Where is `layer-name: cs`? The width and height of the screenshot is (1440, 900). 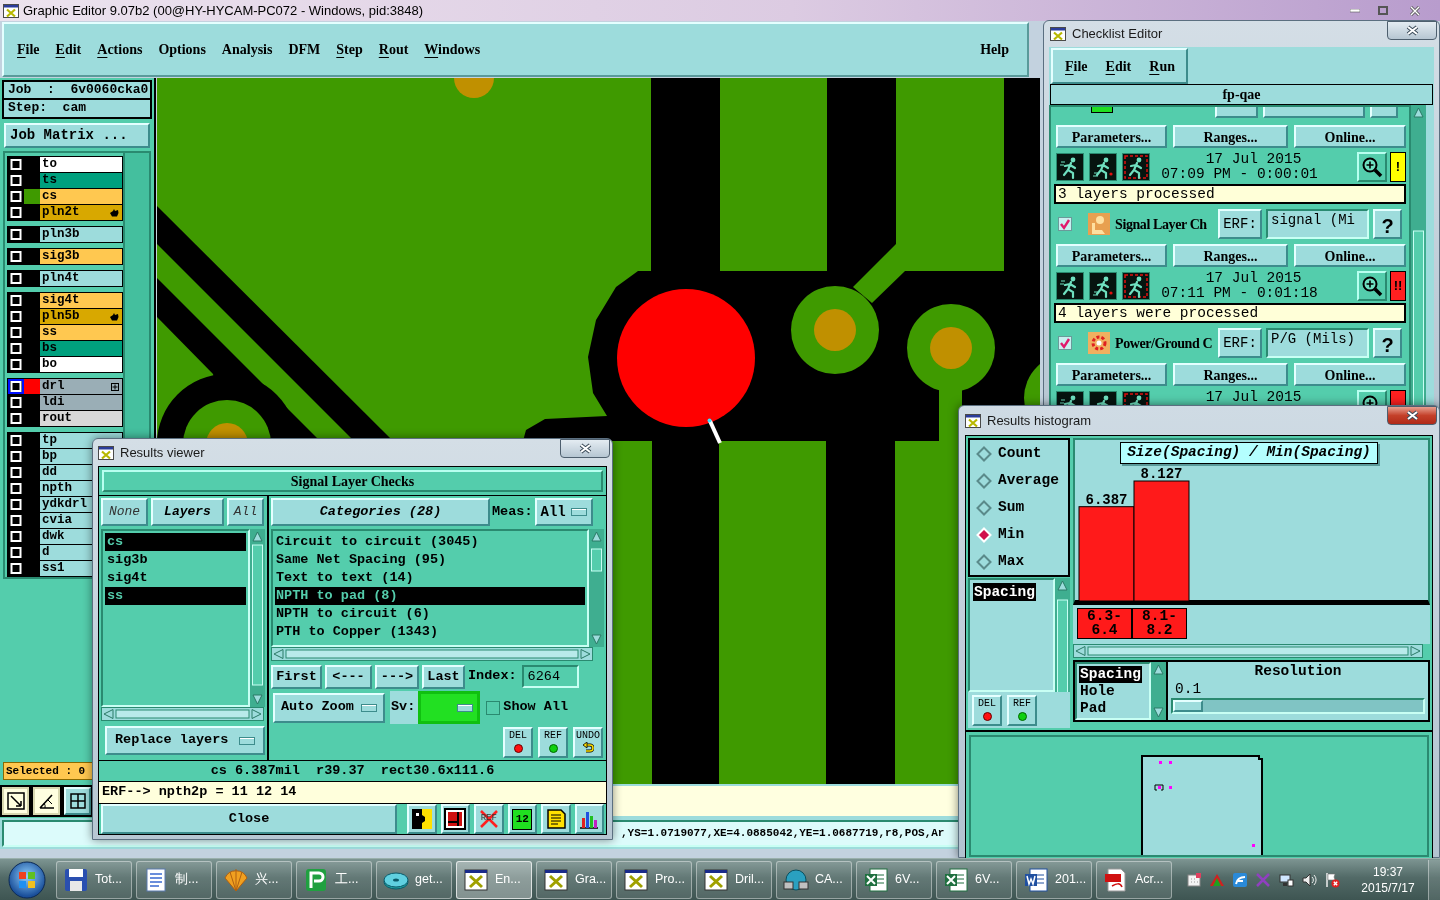
layer-name: cs is located at coordinates (81, 196).